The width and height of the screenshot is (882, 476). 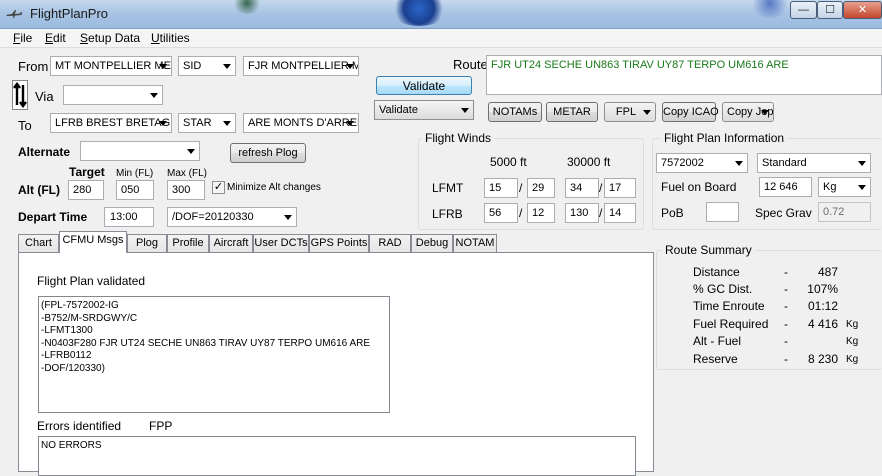 I want to click on dof-combo: /DOF=20120330, so click(x=232, y=217).